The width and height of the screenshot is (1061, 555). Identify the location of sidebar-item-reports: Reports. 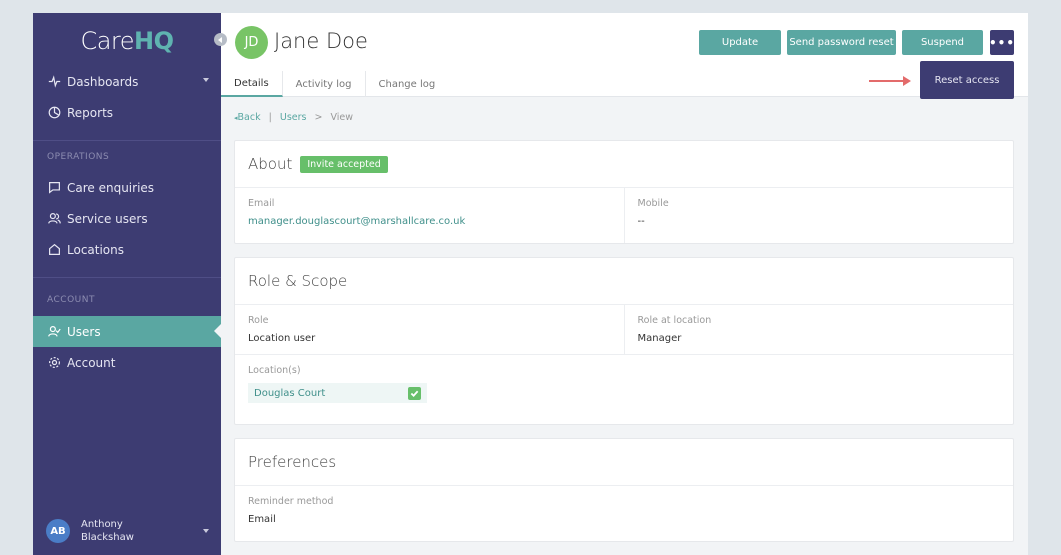
(127, 112).